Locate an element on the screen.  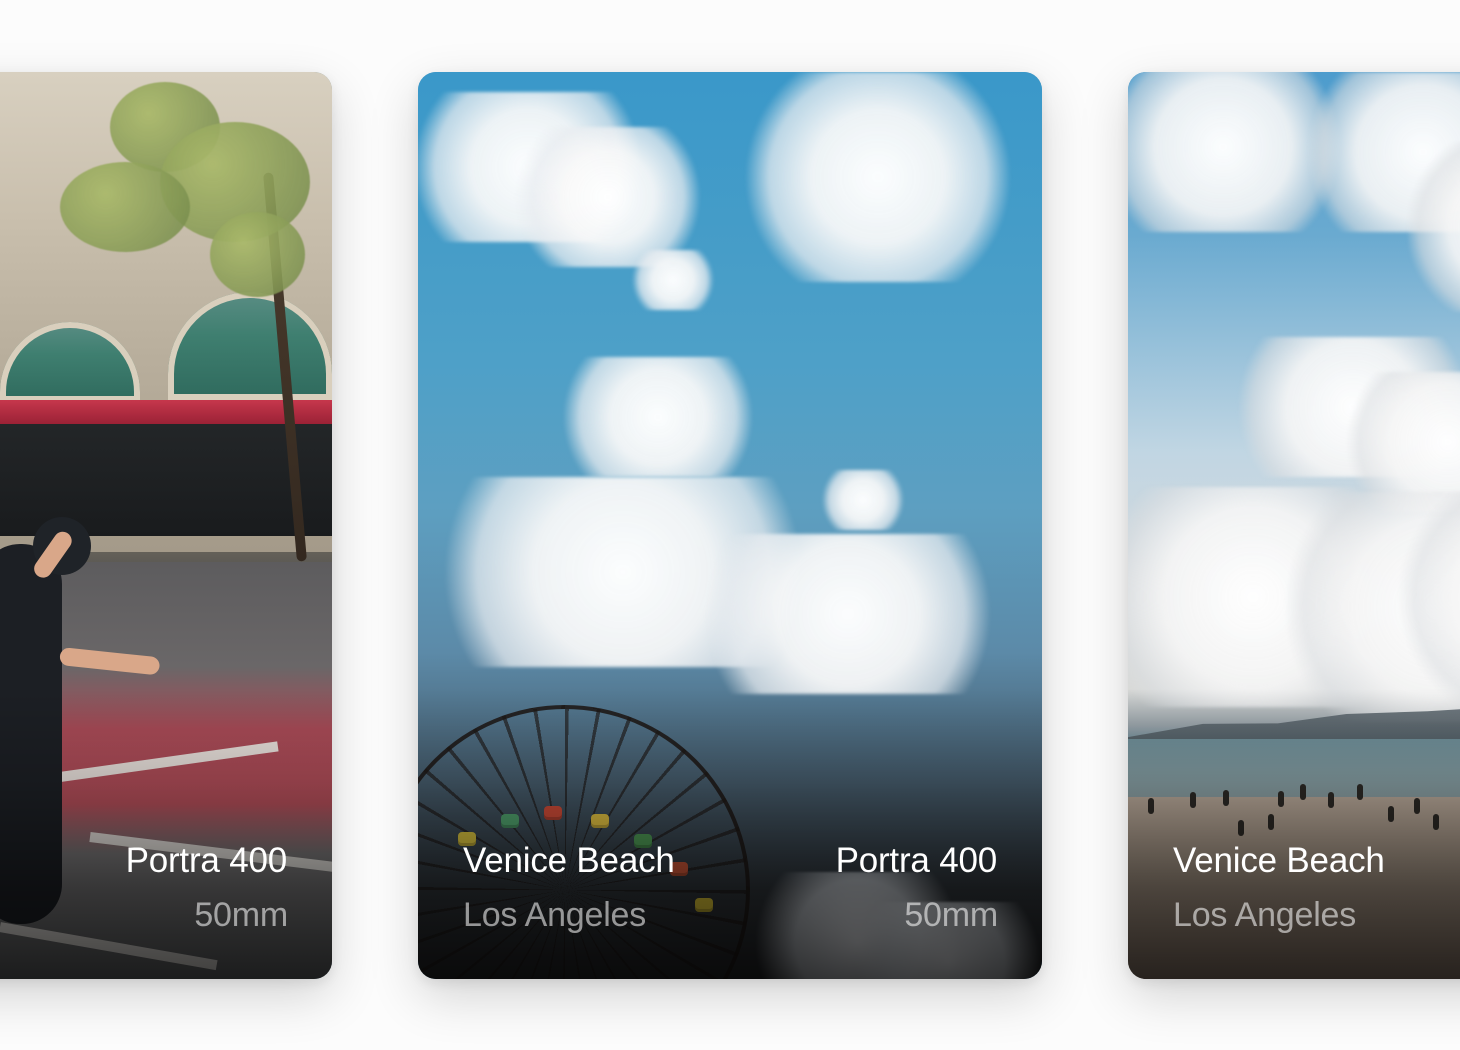
card-center-region: Los Angeles is located at coordinates (555, 915).